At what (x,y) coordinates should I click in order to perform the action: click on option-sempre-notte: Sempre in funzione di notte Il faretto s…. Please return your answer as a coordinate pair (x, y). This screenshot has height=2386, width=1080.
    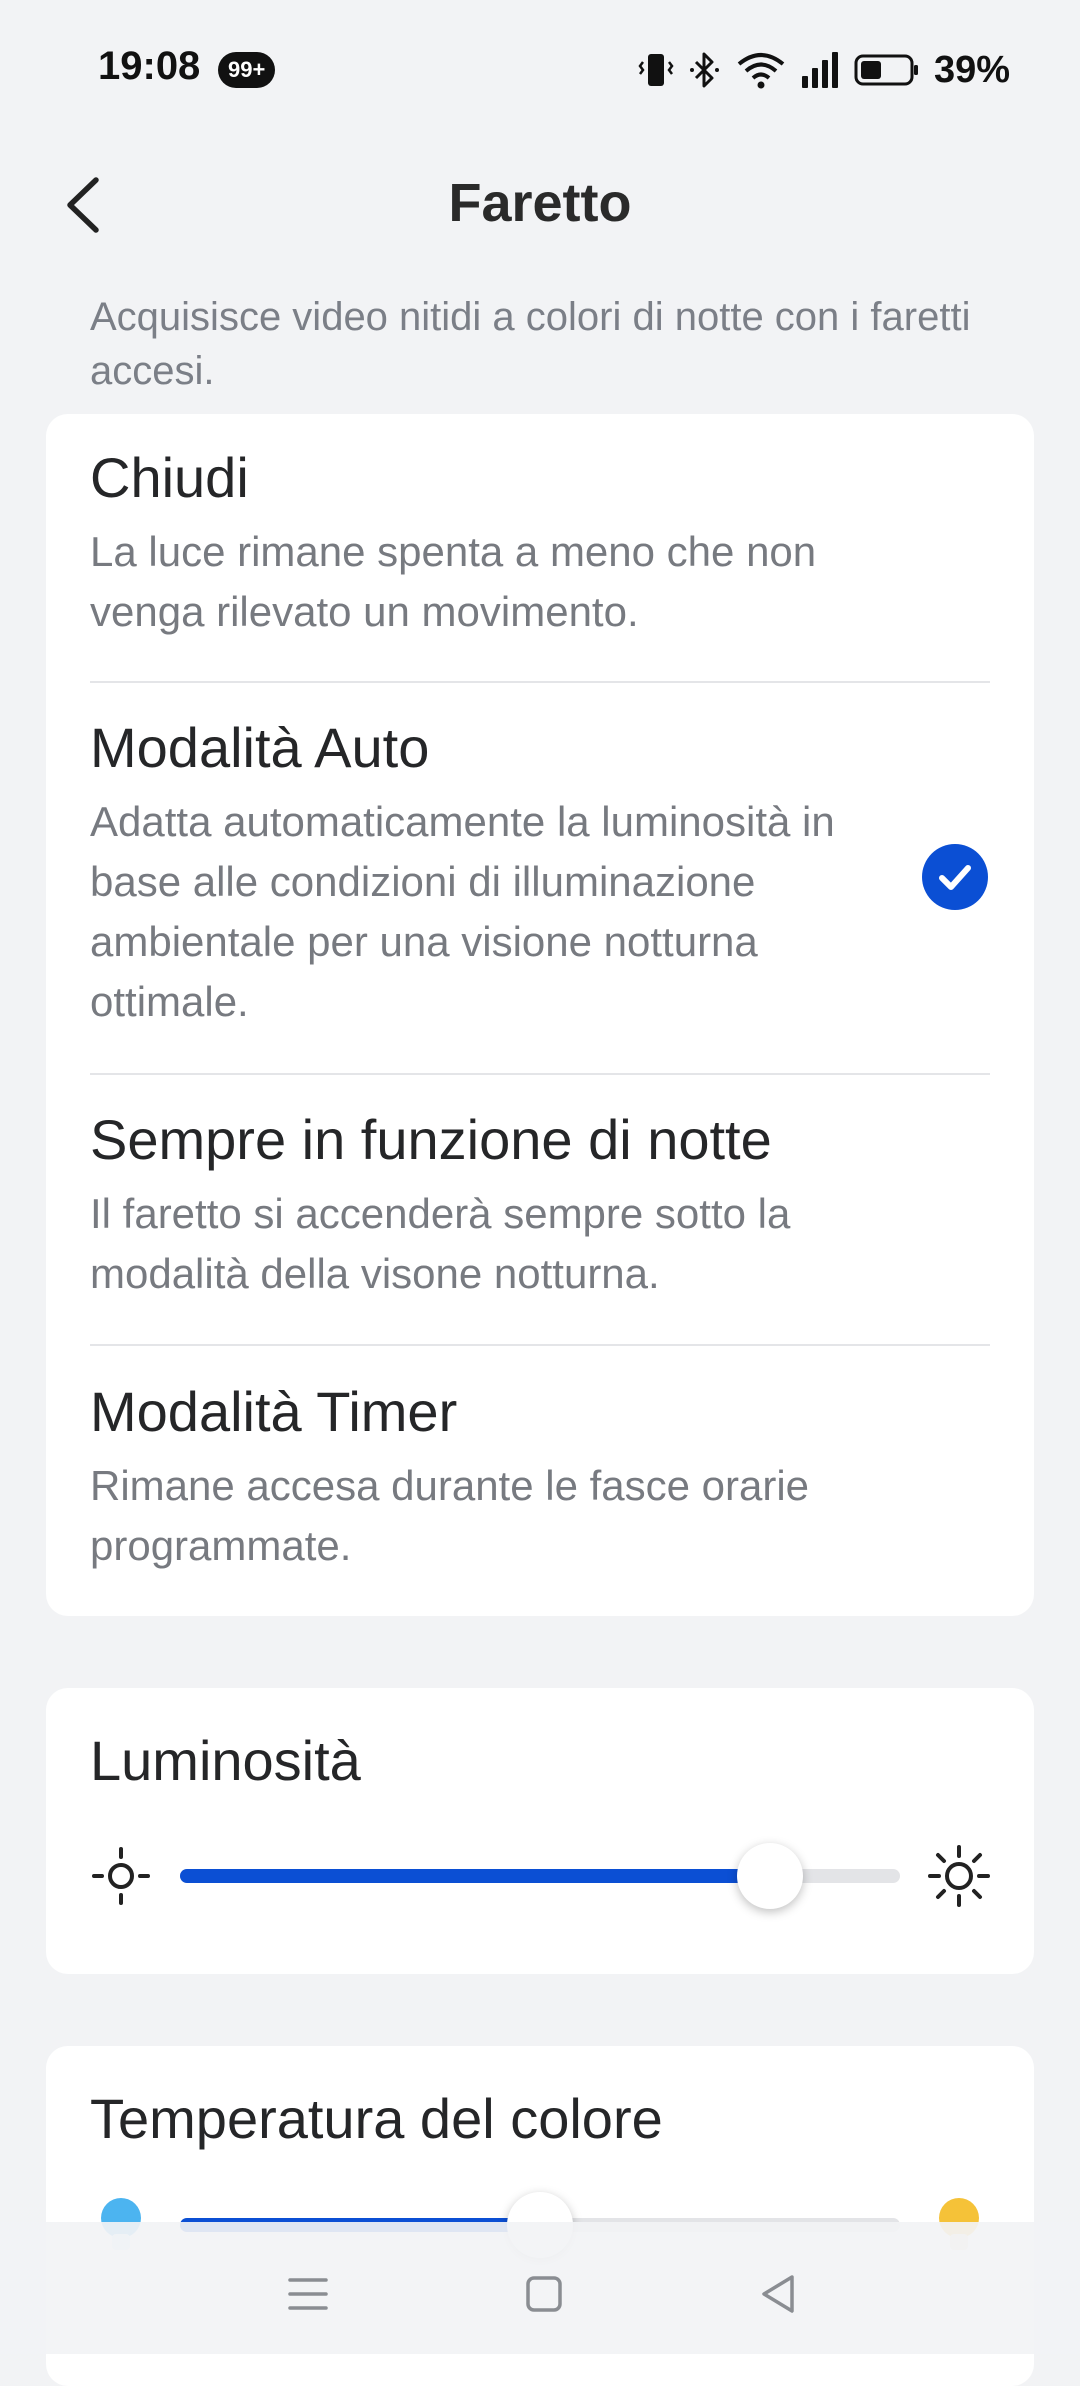
    Looking at the image, I should click on (540, 1206).